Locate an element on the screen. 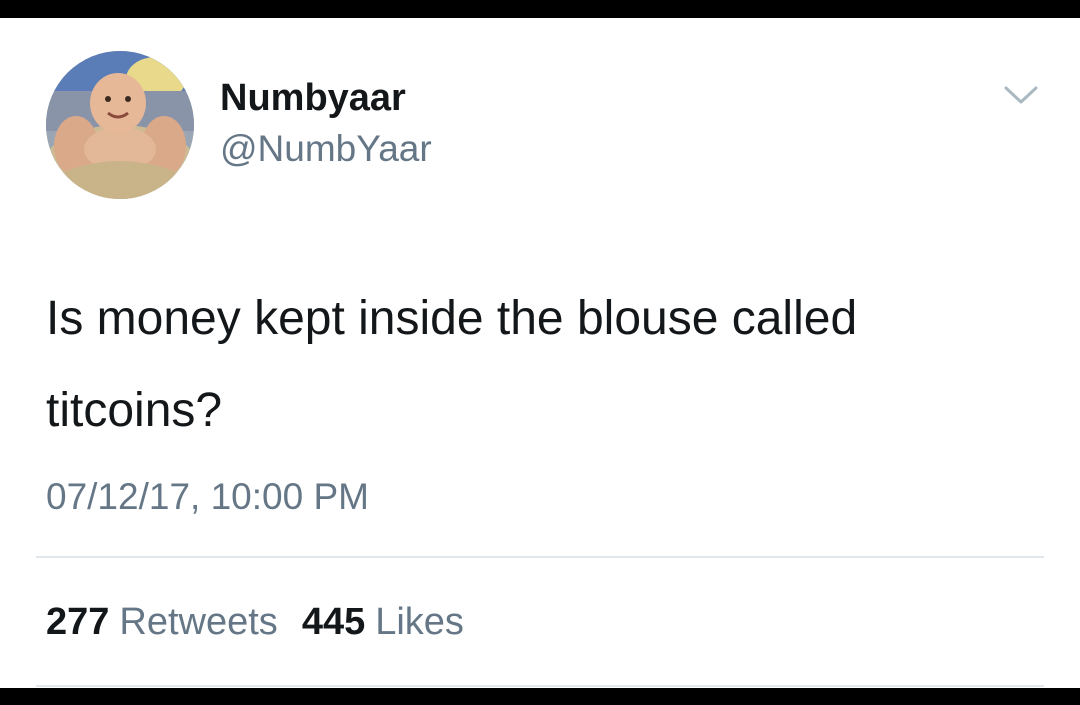 This screenshot has width=1080, height=705. tweet-stats: 277 Retweets 445 Likes is located at coordinates (255, 622).